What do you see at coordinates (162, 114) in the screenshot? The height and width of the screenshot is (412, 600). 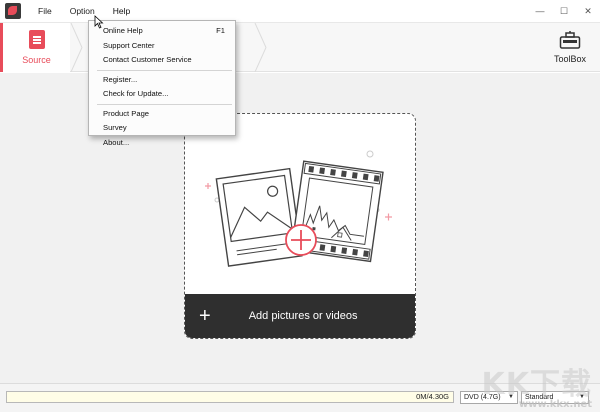 I see `menu-item-product-page: Product Page` at bounding box center [162, 114].